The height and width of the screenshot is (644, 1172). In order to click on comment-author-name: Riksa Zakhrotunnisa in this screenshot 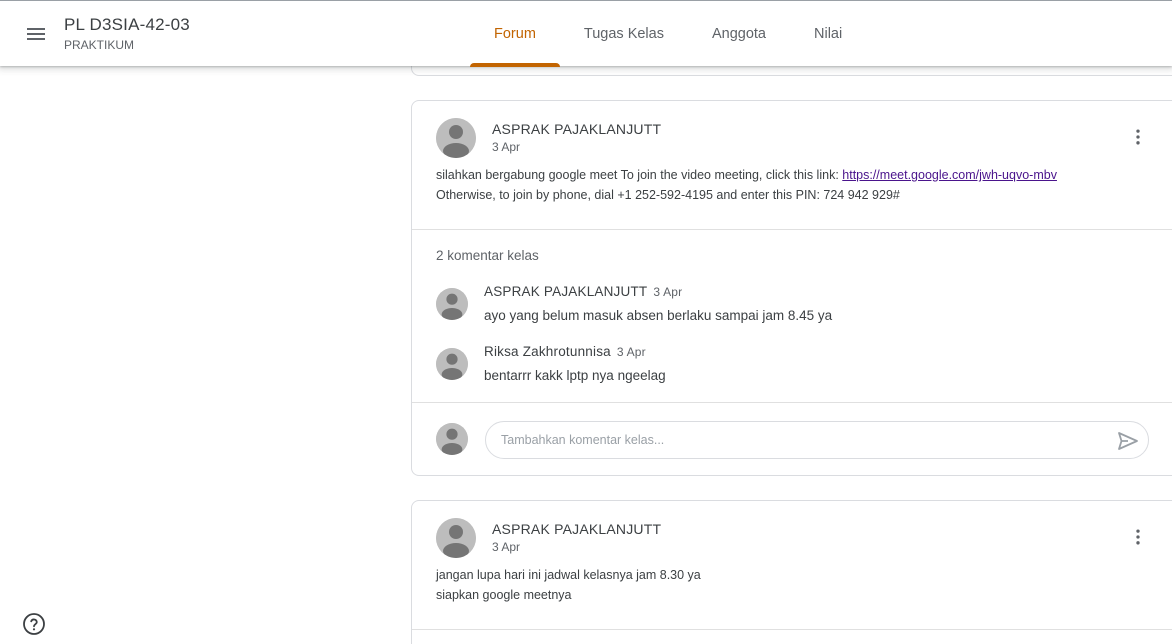, I will do `click(547, 351)`.